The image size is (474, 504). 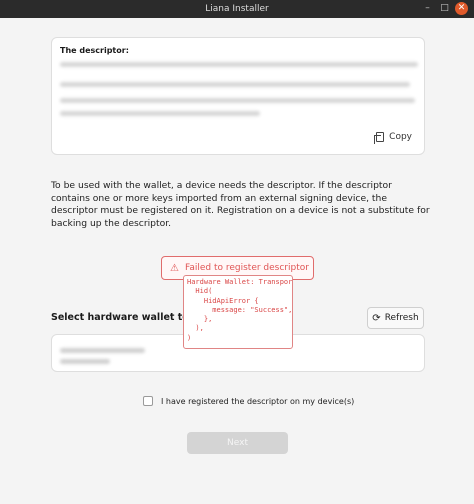 What do you see at coordinates (376, 318) in the screenshot?
I see `refresh-icon: ⟳` at bounding box center [376, 318].